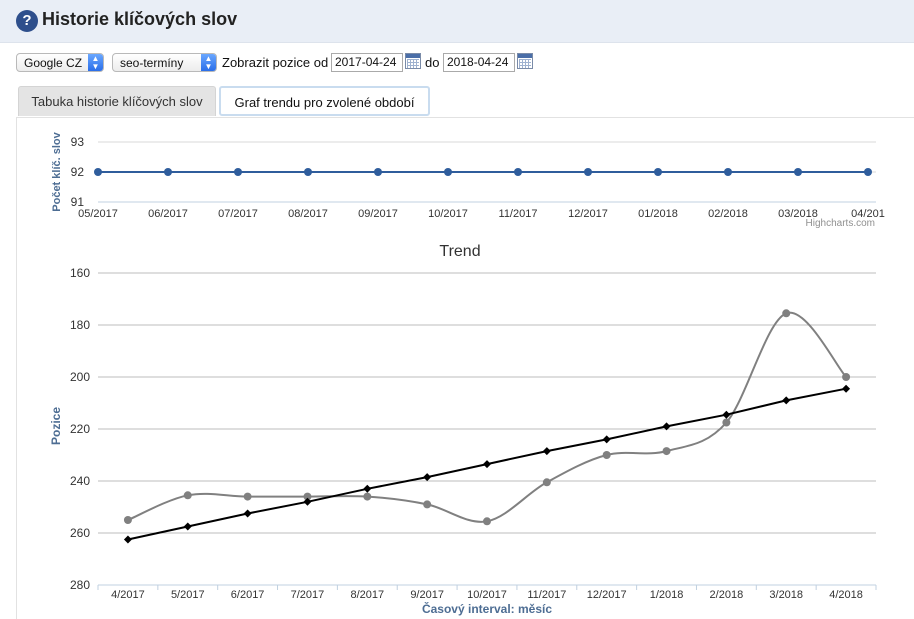 The width and height of the screenshot is (914, 619). What do you see at coordinates (27, 21) in the screenshot?
I see `question-circle-icon: ?` at bounding box center [27, 21].